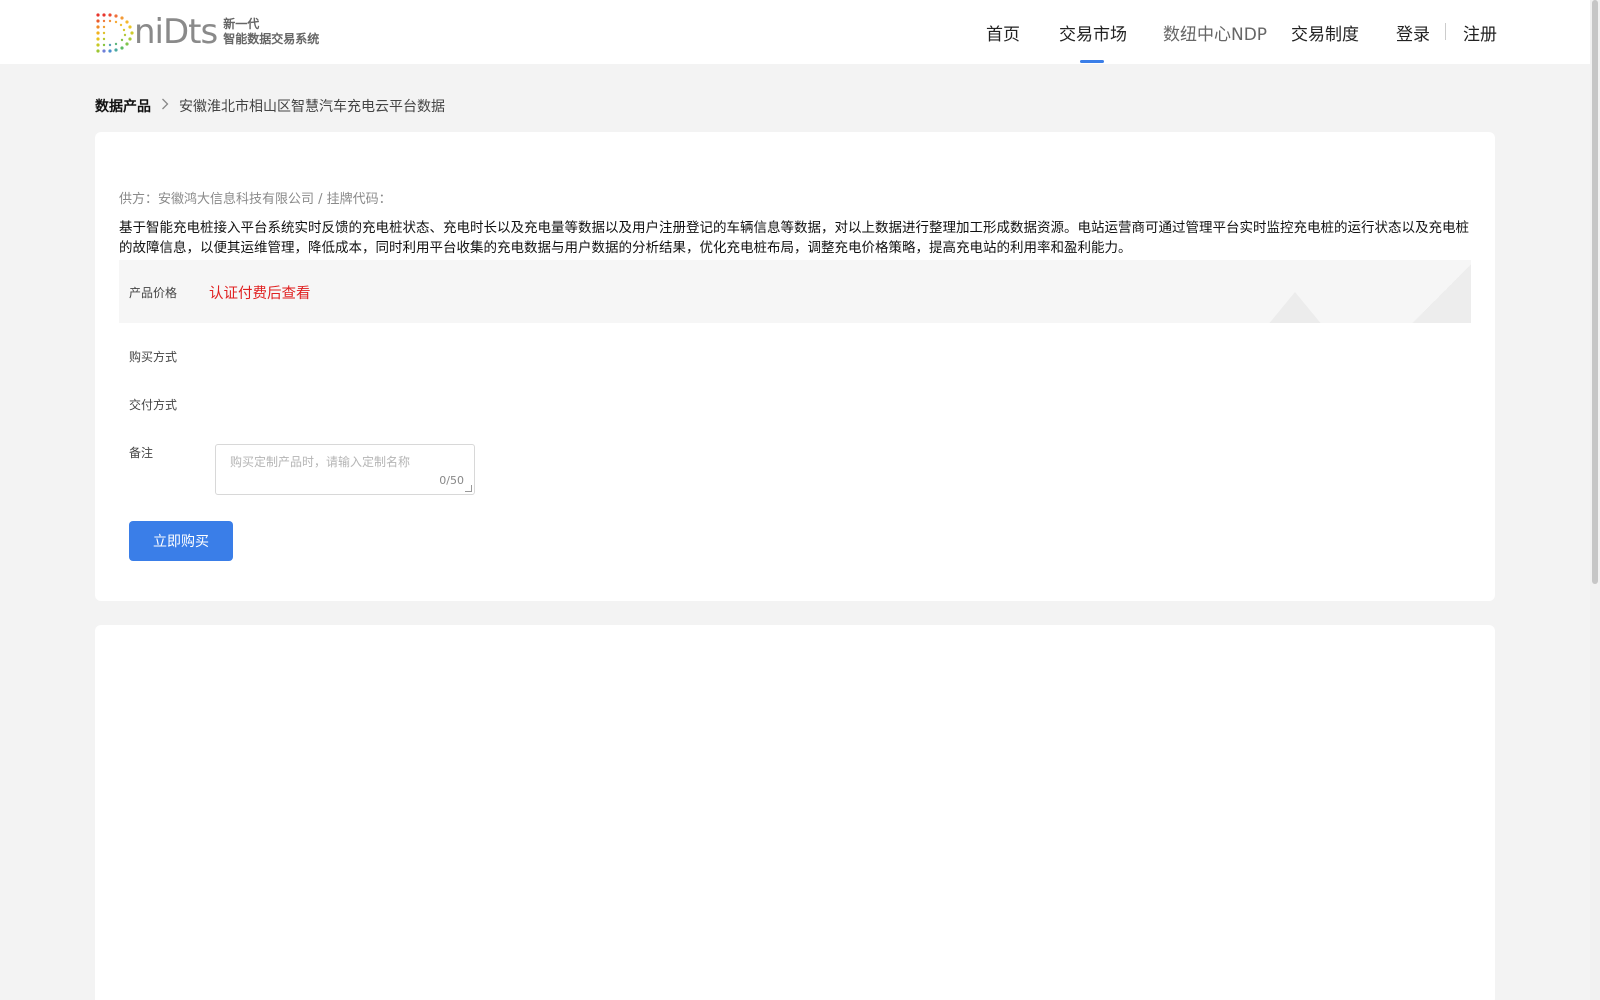 This screenshot has width=1600, height=1000. I want to click on logo-tagline-line2: 智能数据交易系统, so click(271, 39).